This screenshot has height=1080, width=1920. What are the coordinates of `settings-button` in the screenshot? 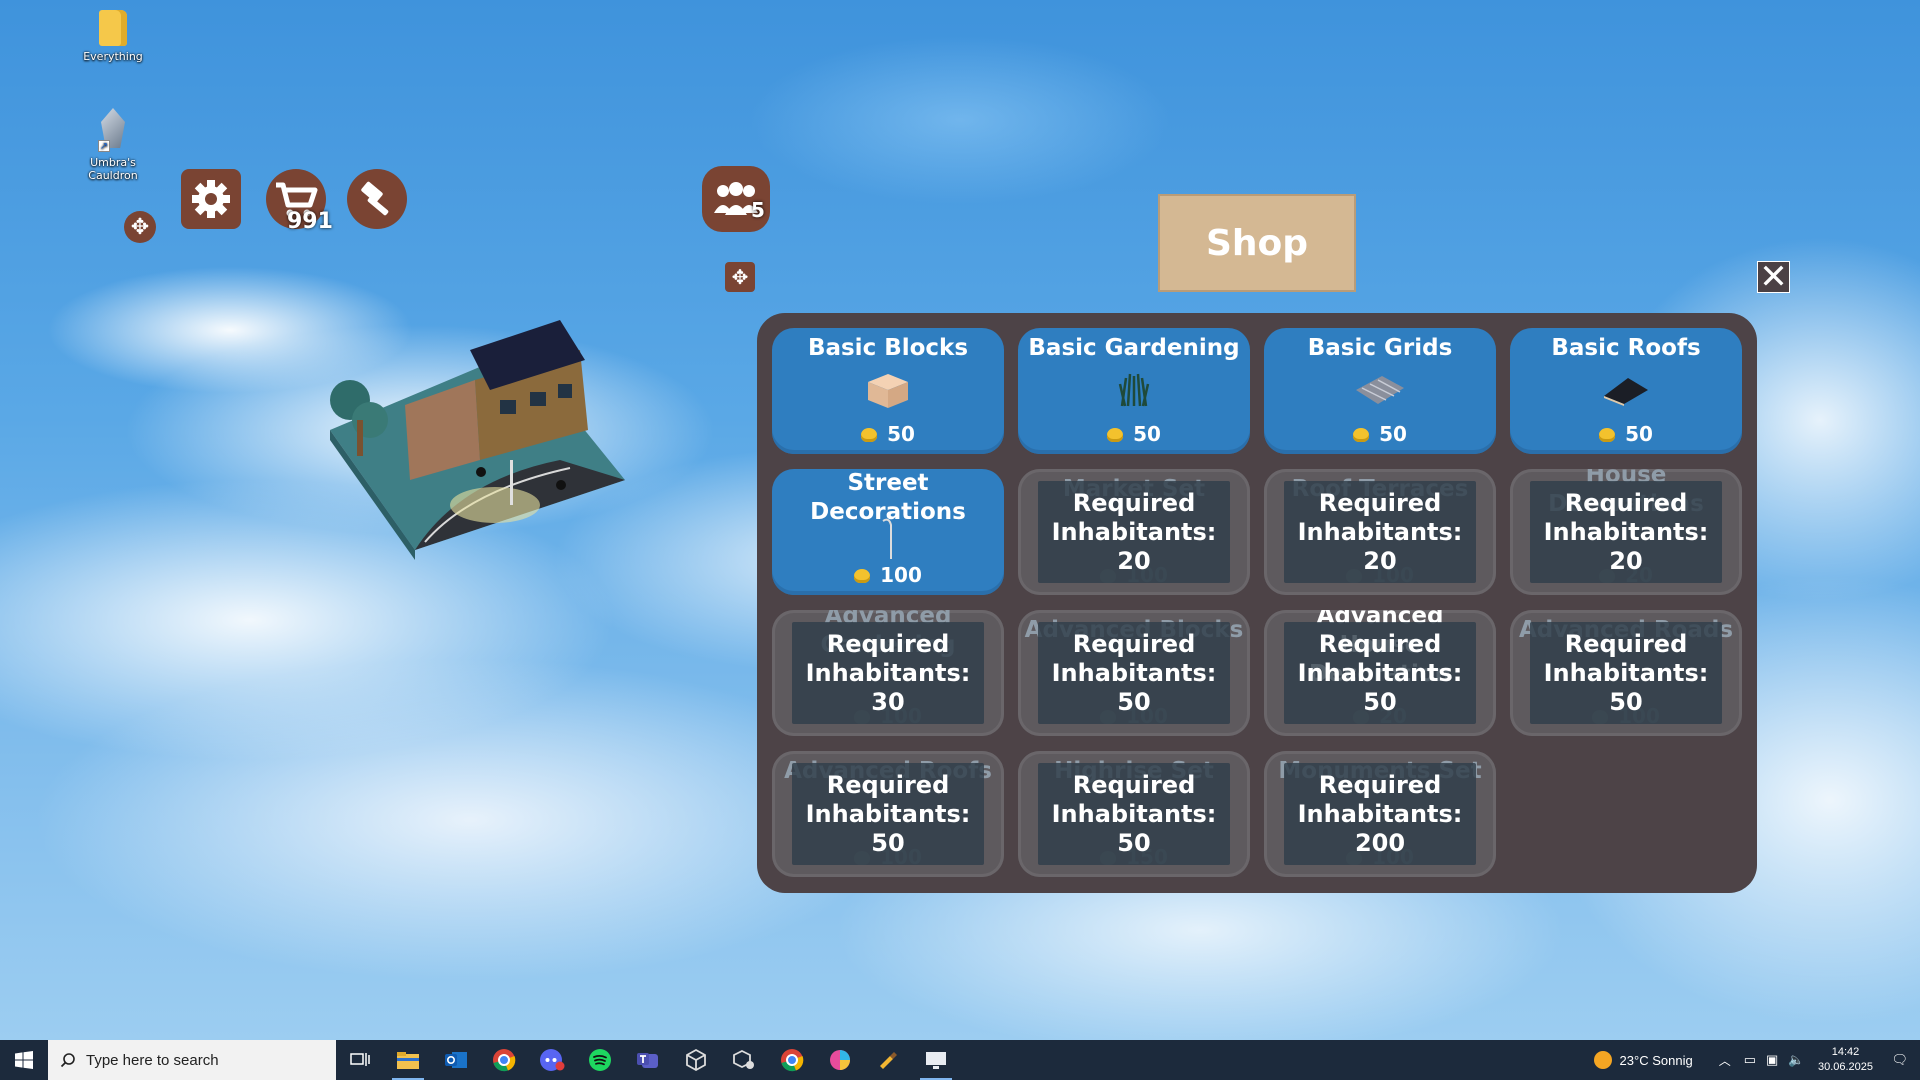 It's located at (211, 199).